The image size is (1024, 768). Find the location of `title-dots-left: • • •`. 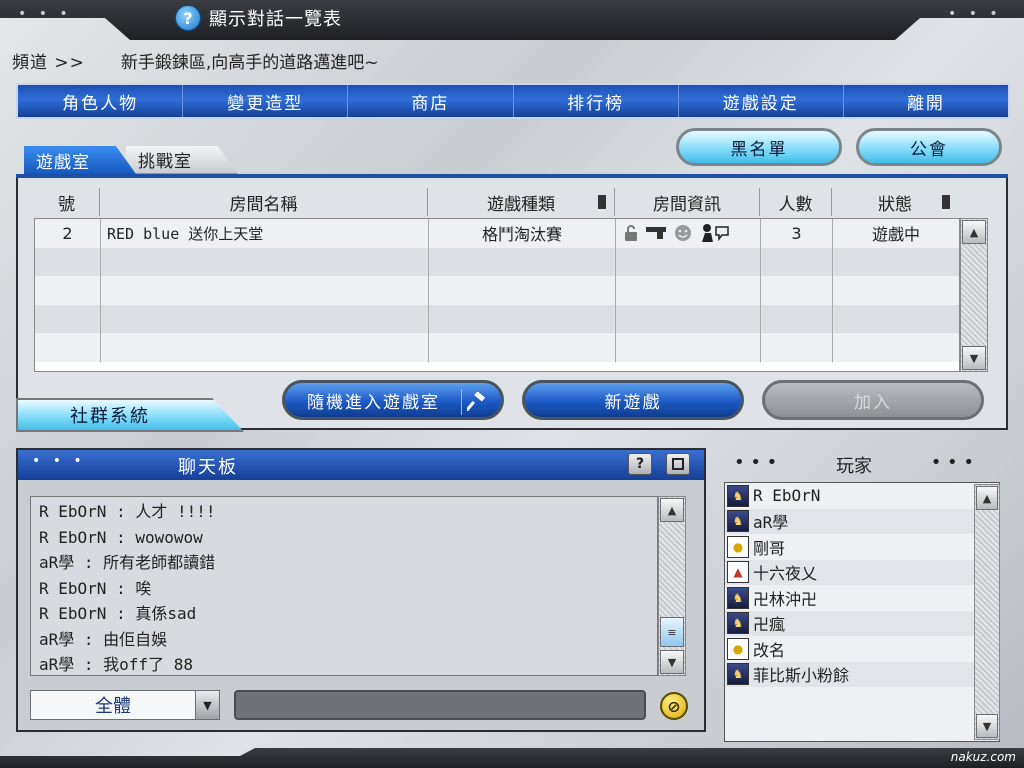

title-dots-left: • • • is located at coordinates (45, 14).